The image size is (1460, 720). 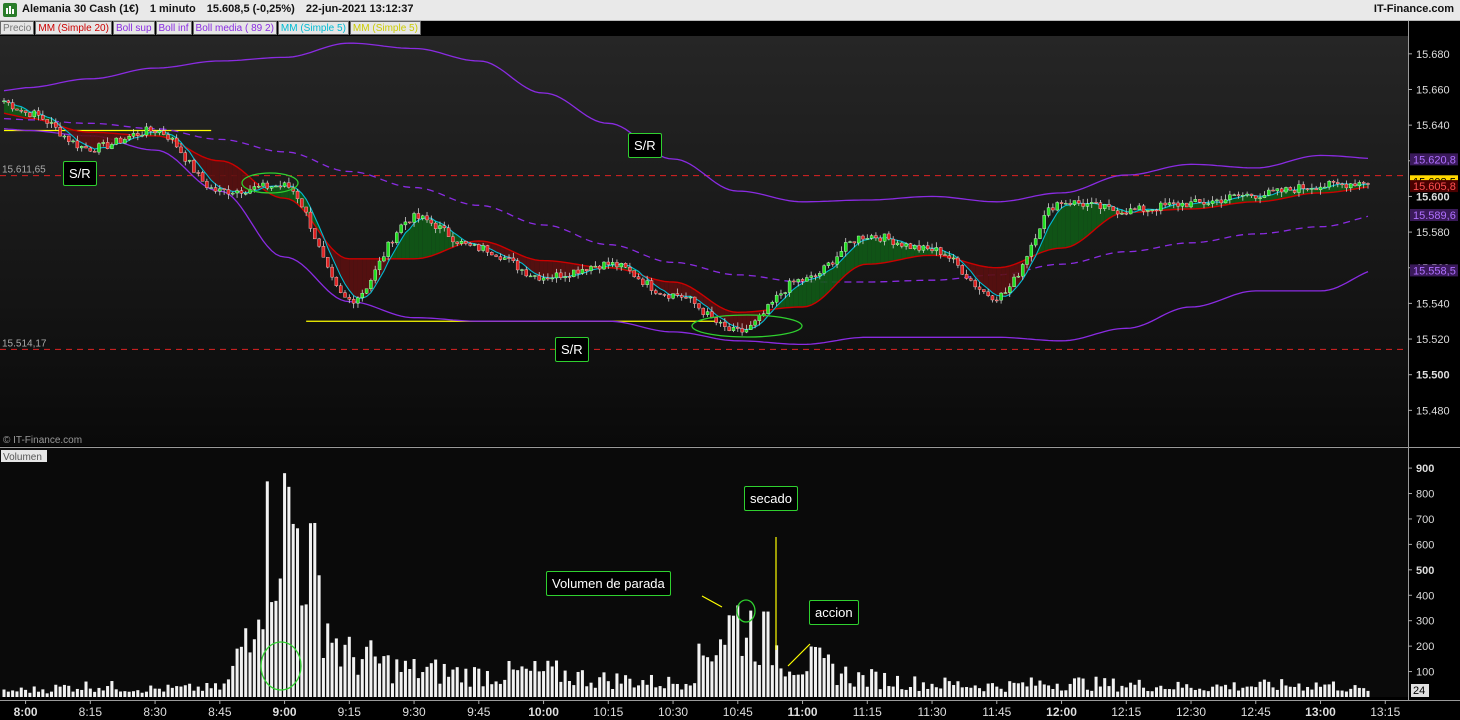 I want to click on volume-last-badge: 24, so click(x=1419, y=691).